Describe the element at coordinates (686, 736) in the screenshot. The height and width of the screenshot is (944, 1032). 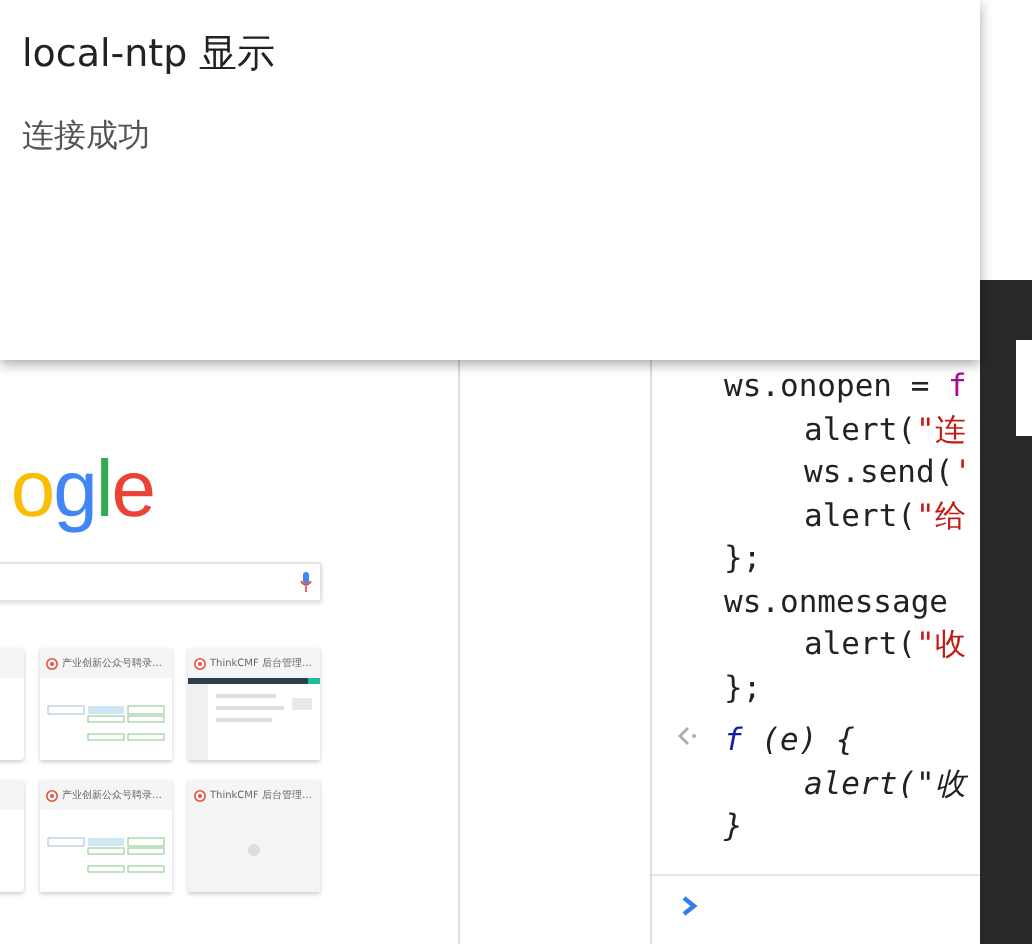
I see `result-arrow-icon` at that location.